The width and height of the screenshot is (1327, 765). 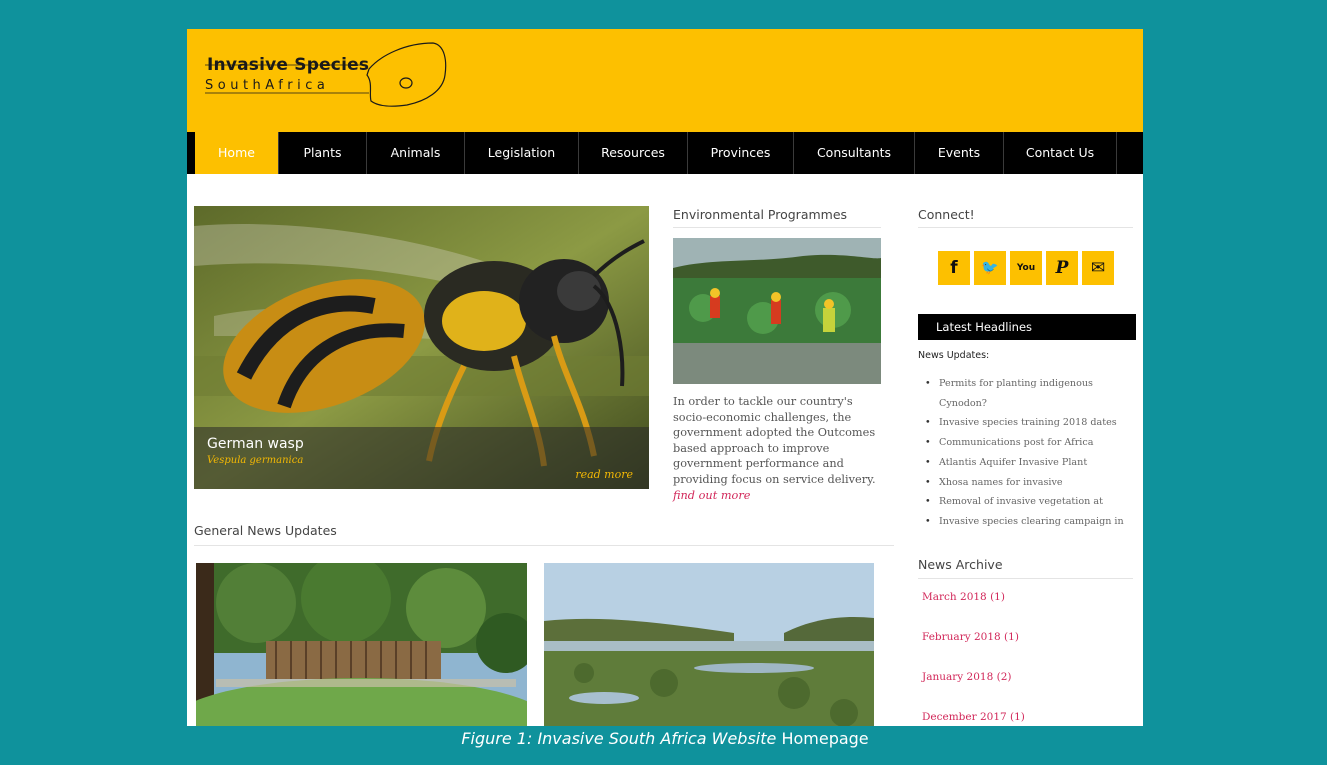 I want to click on news-item-lake-photo, so click(x=709, y=644).